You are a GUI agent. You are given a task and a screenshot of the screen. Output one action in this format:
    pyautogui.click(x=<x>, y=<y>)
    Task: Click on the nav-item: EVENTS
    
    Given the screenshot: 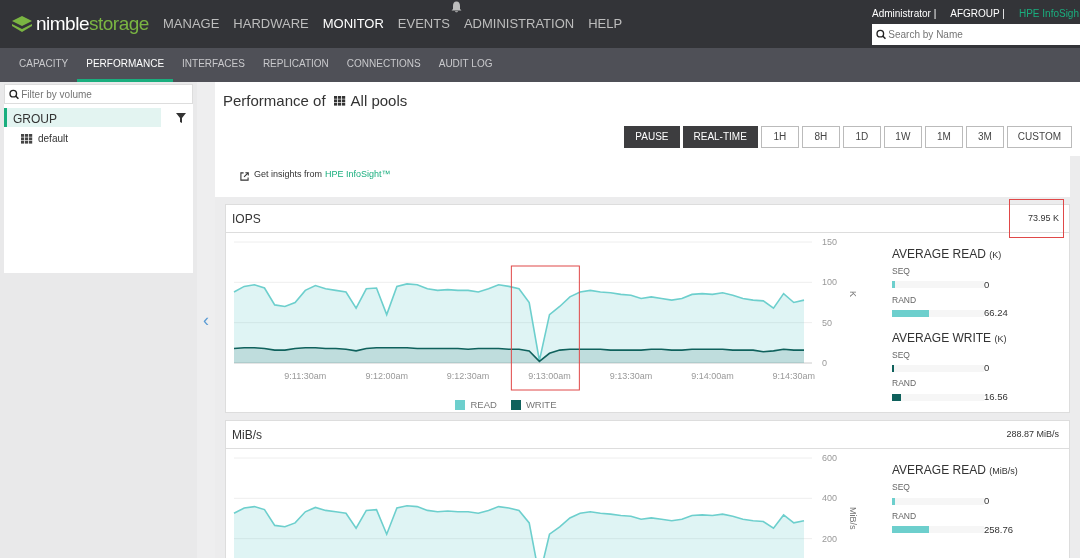 What is the action you would take?
    pyautogui.click(x=423, y=24)
    